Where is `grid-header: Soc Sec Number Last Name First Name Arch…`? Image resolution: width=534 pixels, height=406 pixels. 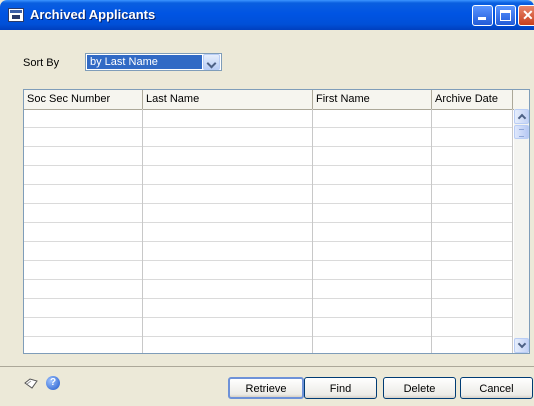
grid-header: Soc Sec Number Last Name First Name Arch… is located at coordinates (276, 100).